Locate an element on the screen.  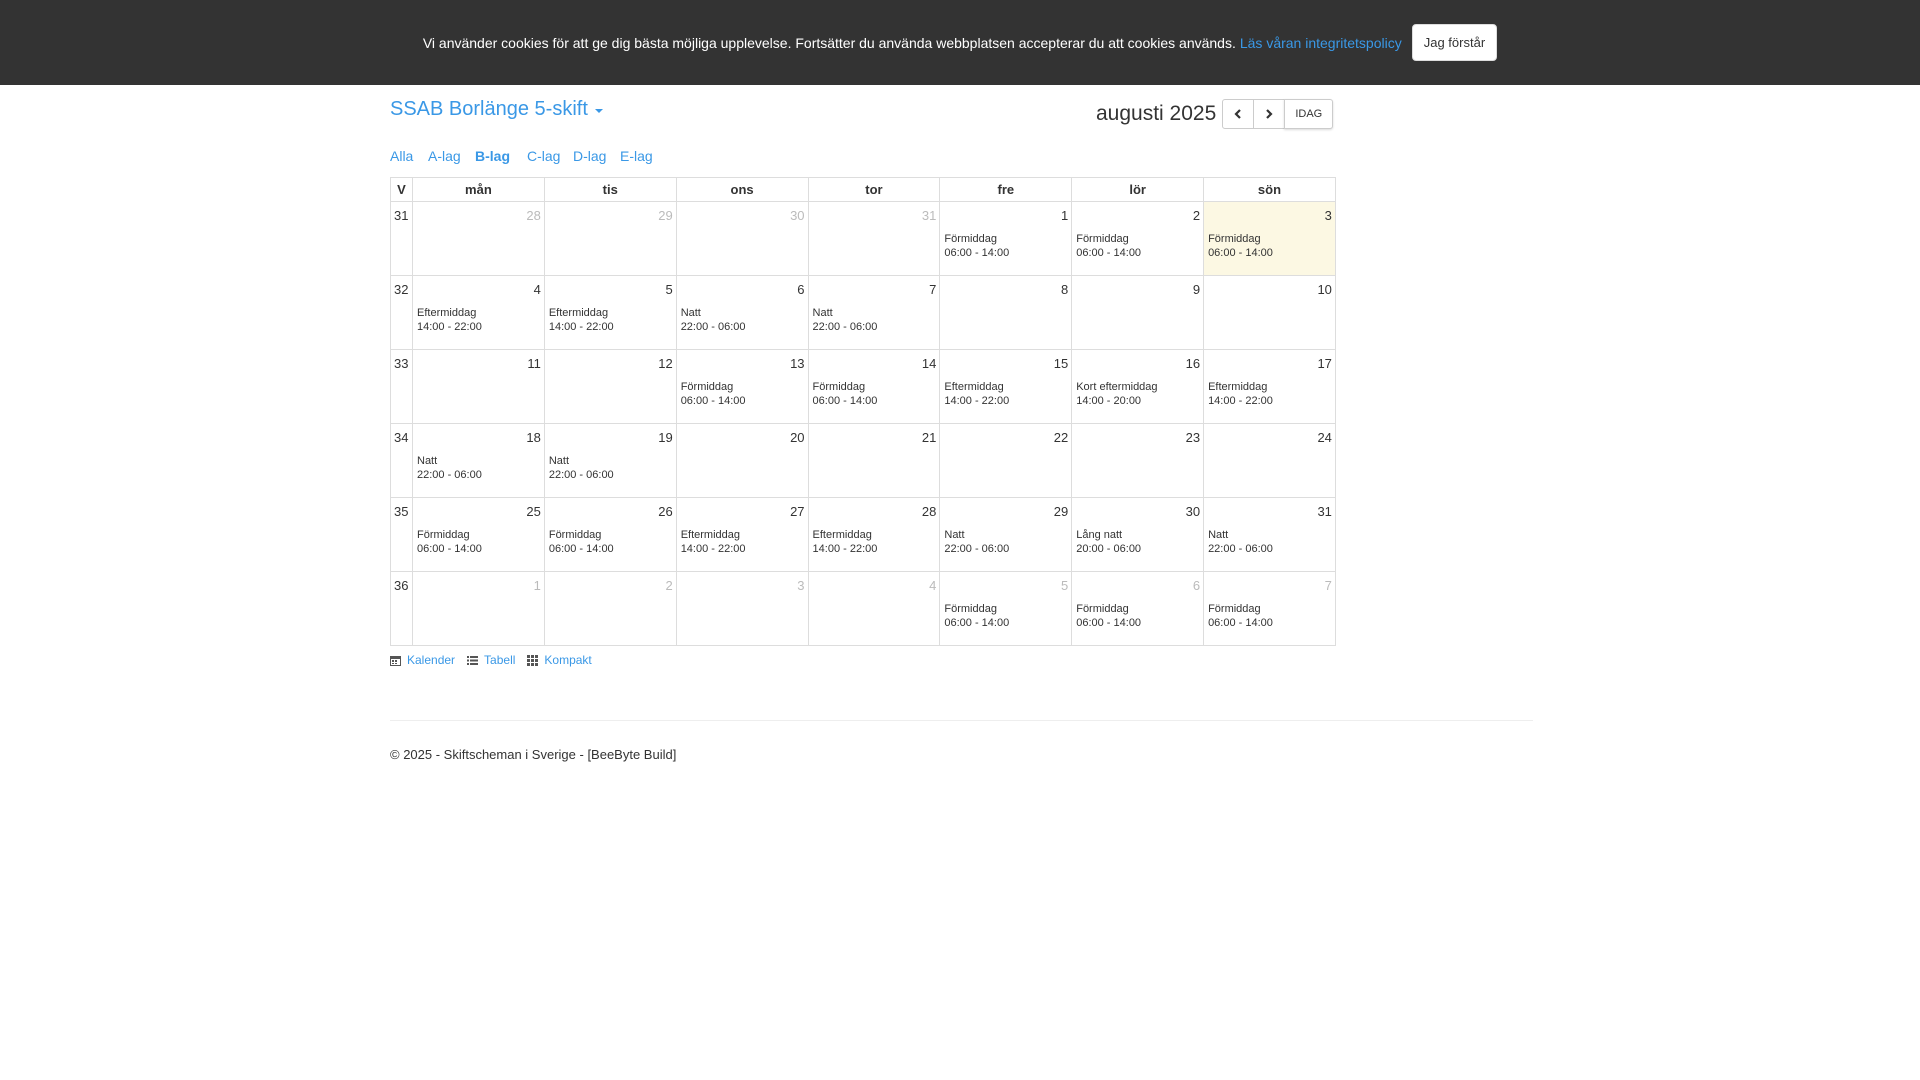
next-month-button is located at coordinates (1269, 114).